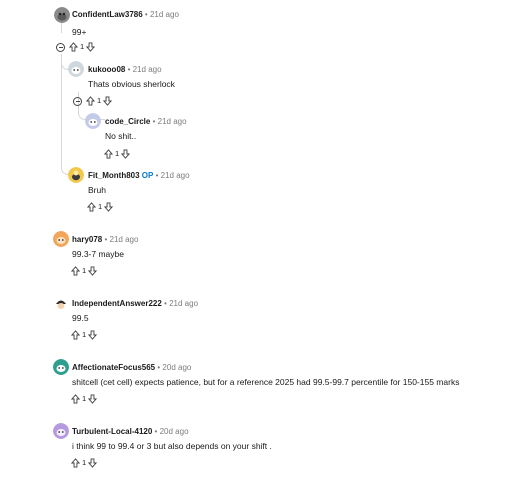 Image resolution: width=531 pixels, height=485 pixels. I want to click on op-badge: OP, so click(147, 175).